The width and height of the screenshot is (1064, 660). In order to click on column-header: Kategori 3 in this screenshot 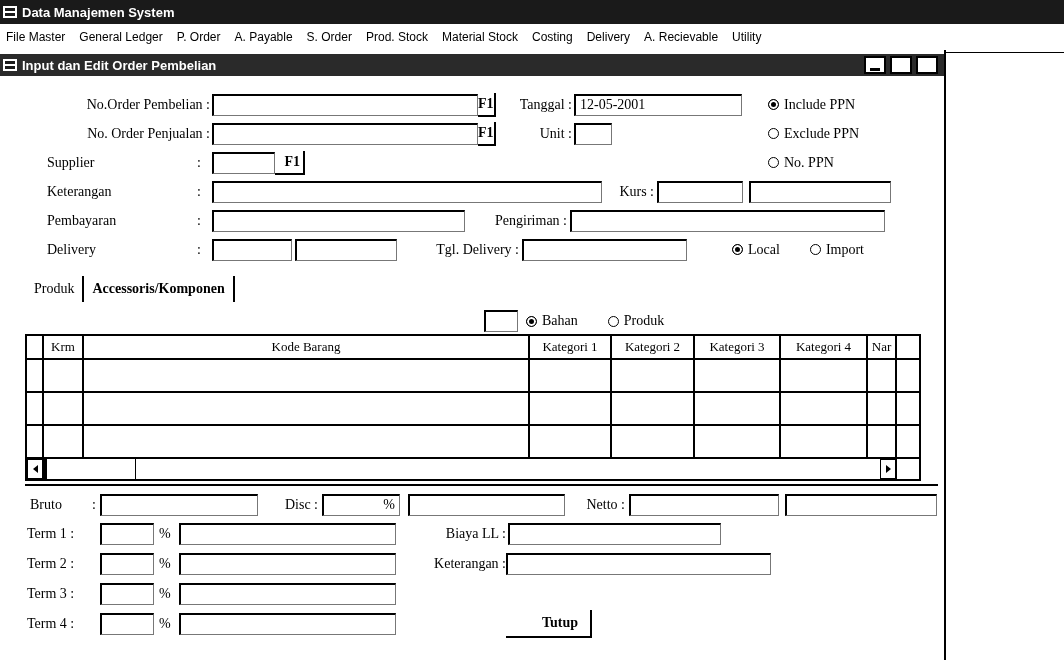, I will do `click(738, 347)`.